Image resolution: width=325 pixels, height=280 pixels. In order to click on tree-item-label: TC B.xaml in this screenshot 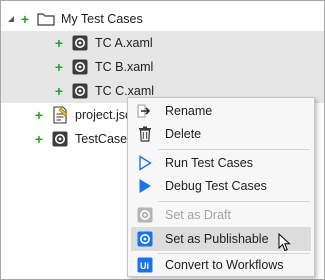, I will do `click(124, 67)`.